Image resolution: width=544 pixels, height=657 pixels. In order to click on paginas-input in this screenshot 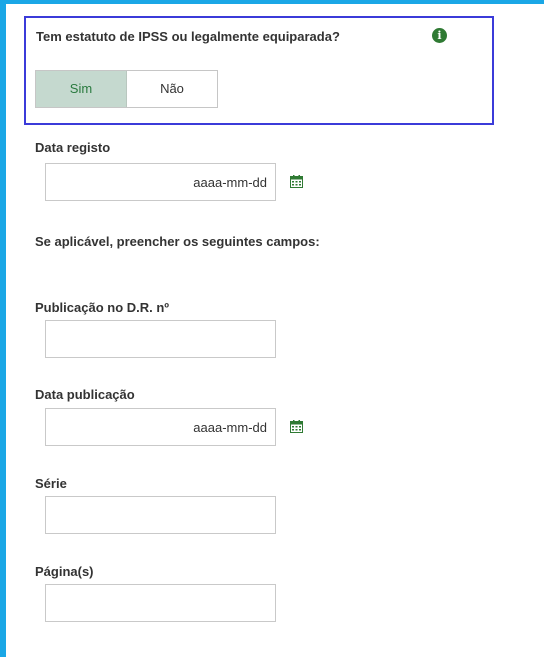, I will do `click(160, 603)`.